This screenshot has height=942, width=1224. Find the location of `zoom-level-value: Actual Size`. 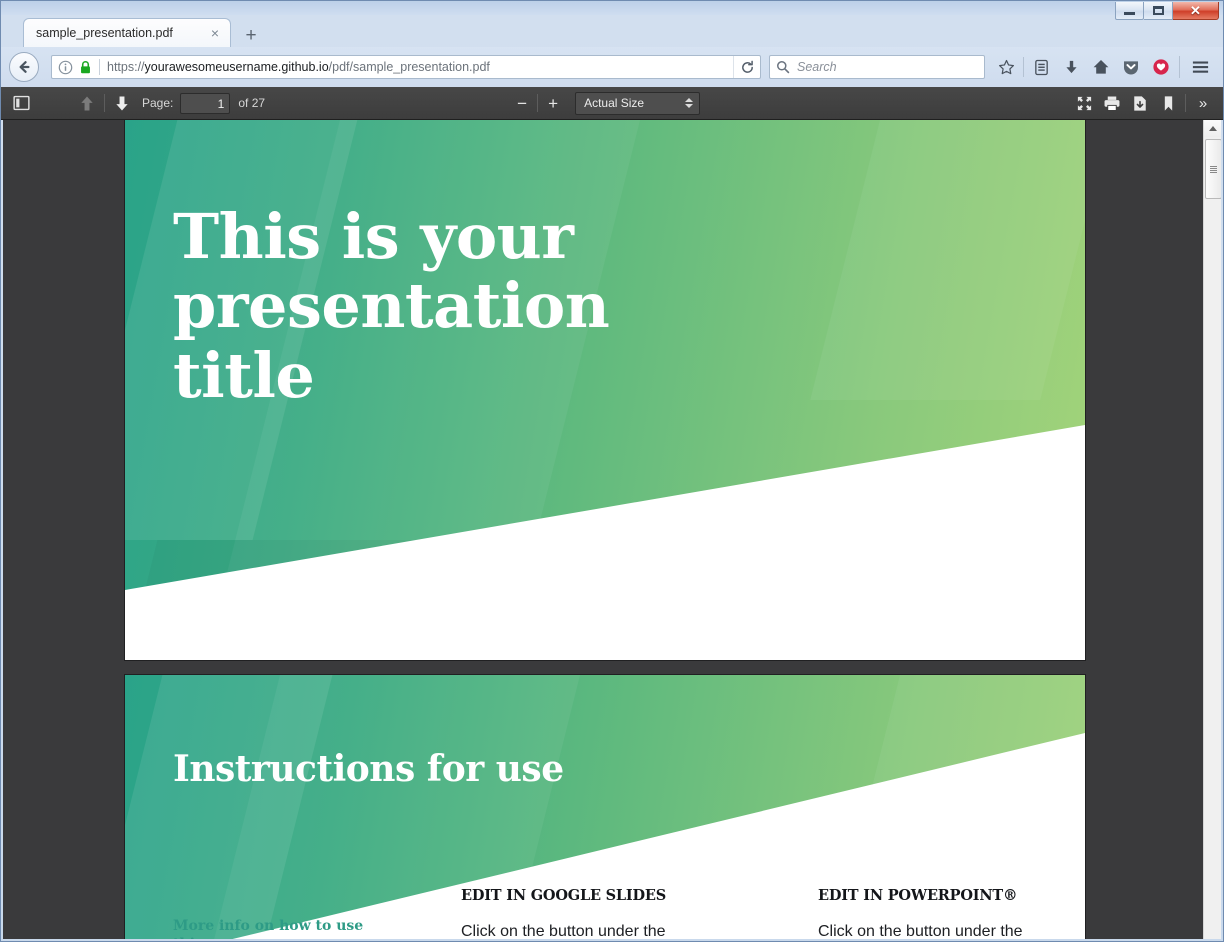

zoom-level-value: Actual Size is located at coordinates (614, 103).